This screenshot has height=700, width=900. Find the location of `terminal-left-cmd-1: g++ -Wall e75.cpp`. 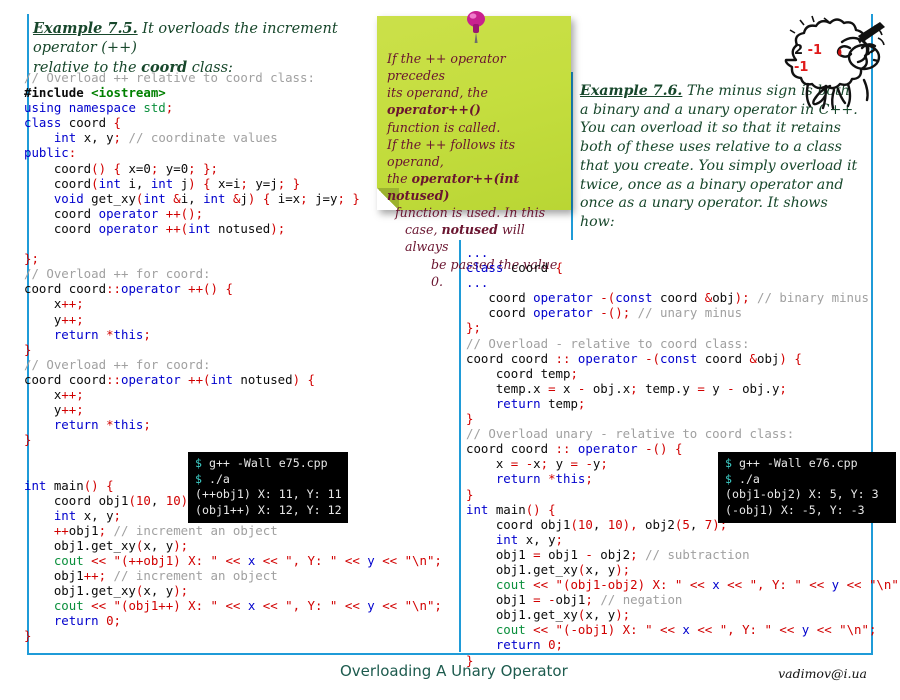

terminal-left-cmd-1: g++ -Wall e75.cpp is located at coordinates (264, 463).